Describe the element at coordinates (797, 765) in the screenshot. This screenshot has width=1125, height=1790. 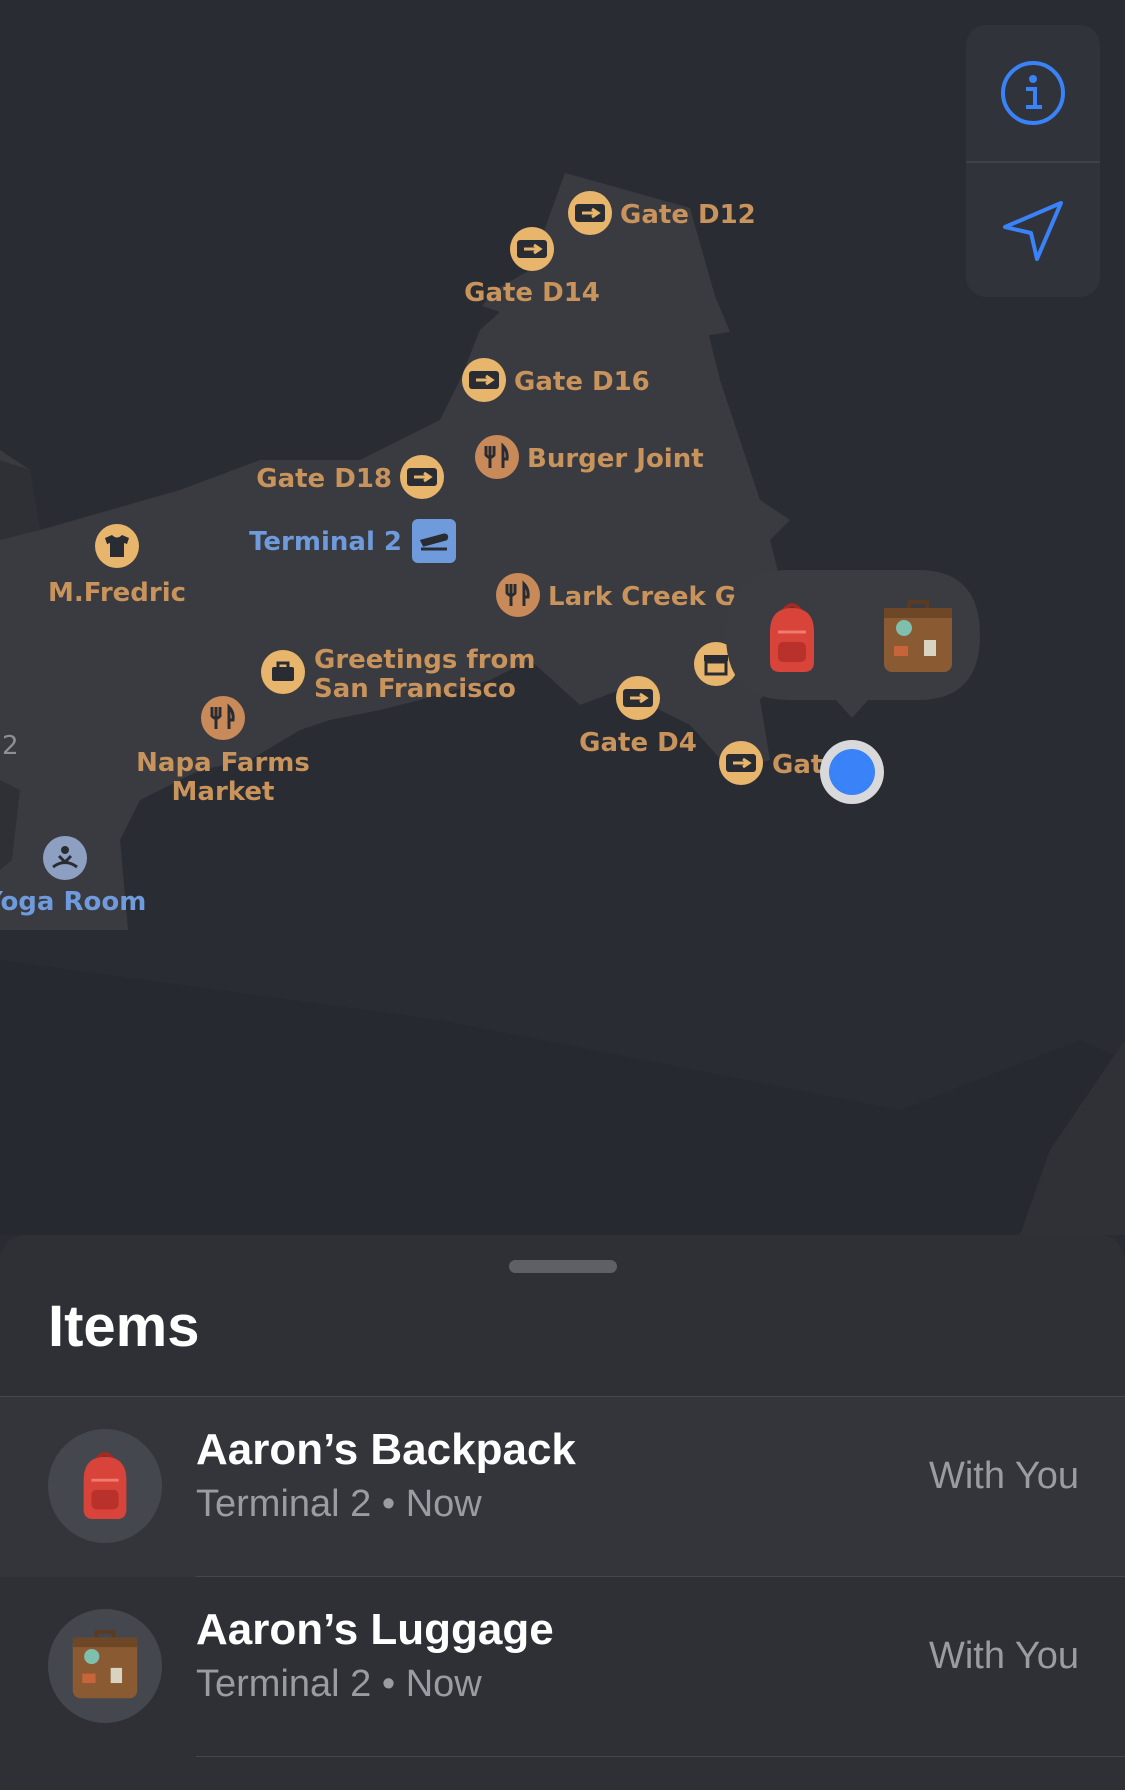
I see `poi-label: Gat` at that location.